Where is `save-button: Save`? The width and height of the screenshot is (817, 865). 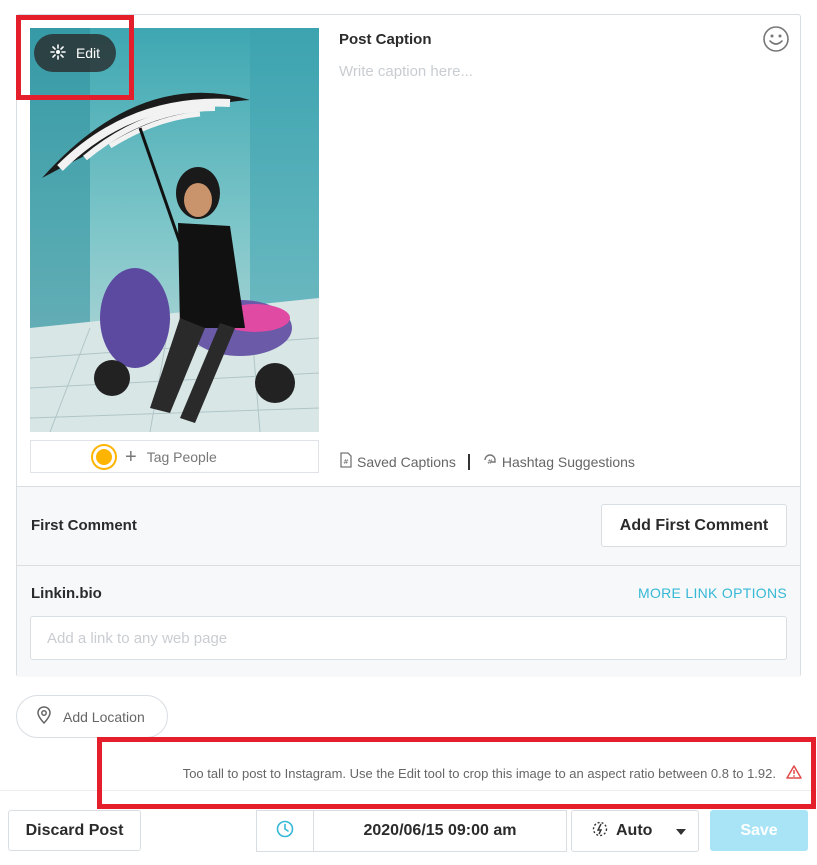
save-button: Save is located at coordinates (759, 830).